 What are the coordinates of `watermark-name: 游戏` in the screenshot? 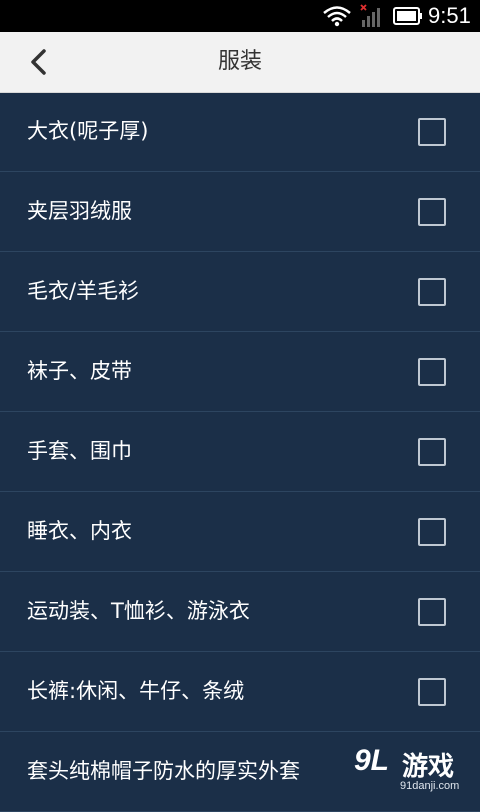 It's located at (428, 767).